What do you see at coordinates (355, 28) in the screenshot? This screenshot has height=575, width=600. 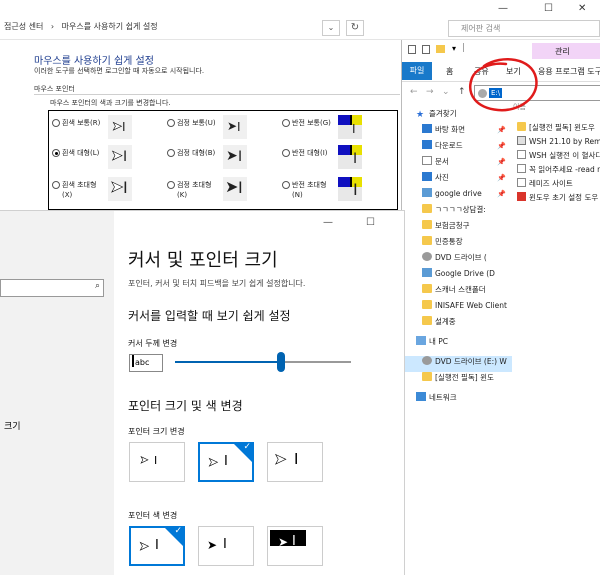 I see `refresh-icon: ↻` at bounding box center [355, 28].